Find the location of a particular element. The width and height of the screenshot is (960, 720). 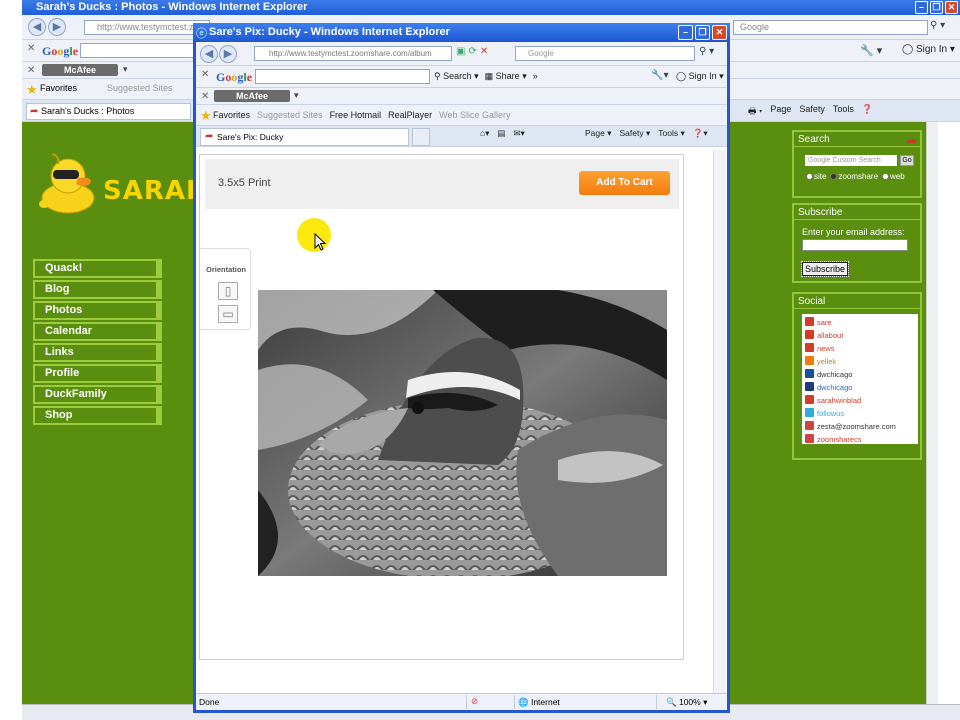

compatibility-icon: ▣ is located at coordinates (460, 51).